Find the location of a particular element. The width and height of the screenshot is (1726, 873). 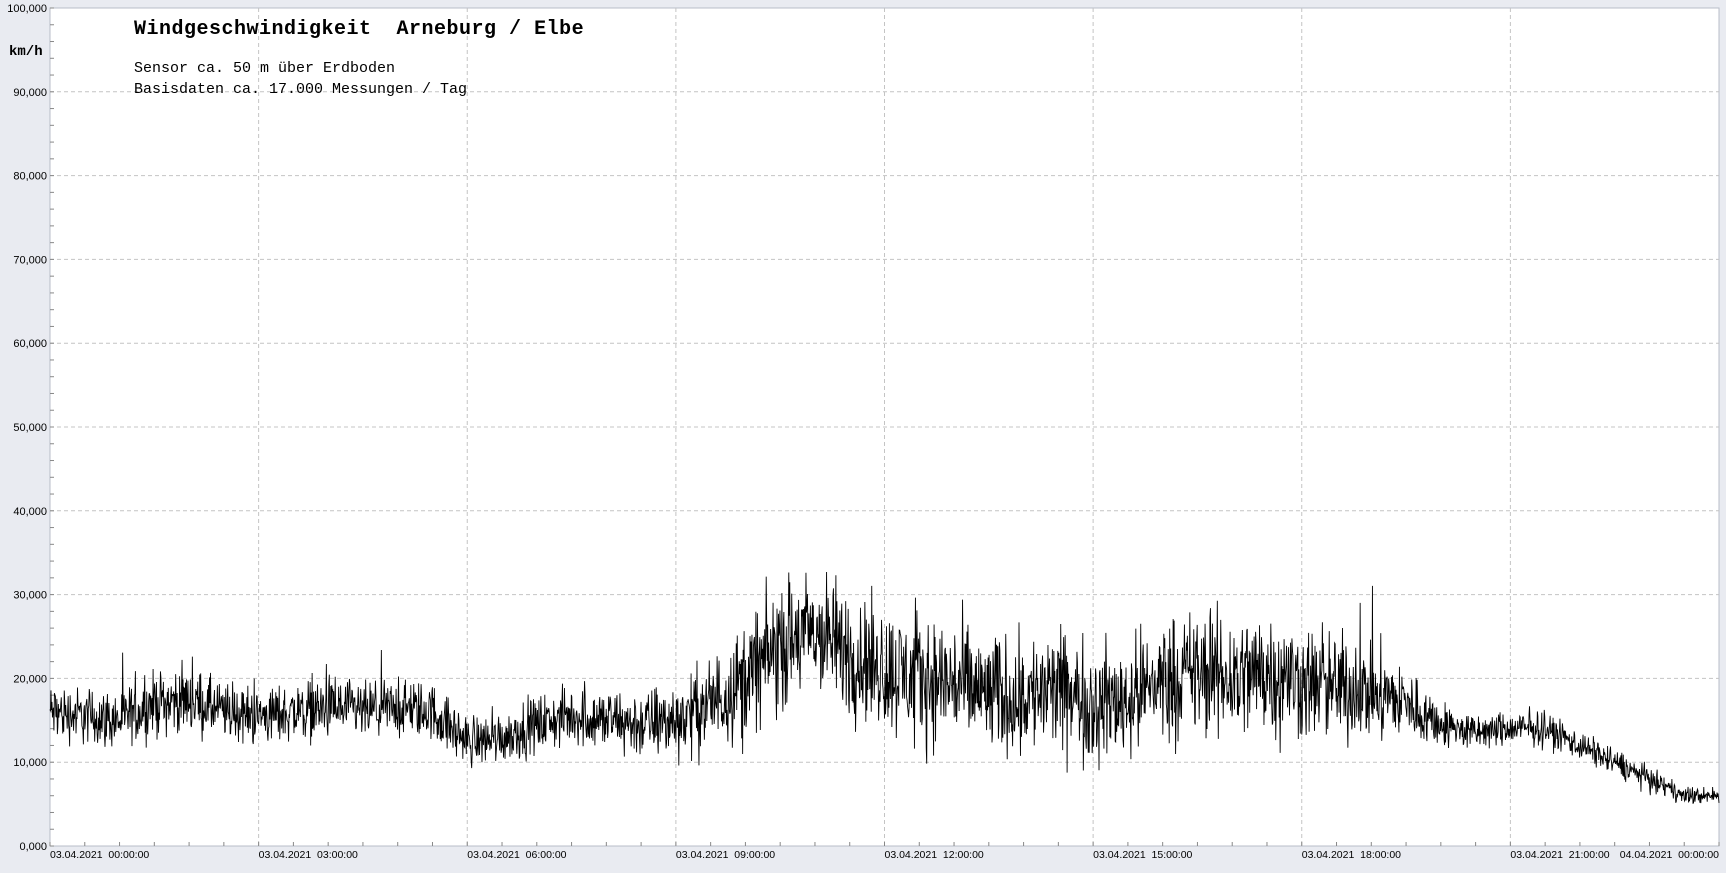

x-tick-label: 03.04.2021 21:00:00 is located at coordinates (1559, 855).